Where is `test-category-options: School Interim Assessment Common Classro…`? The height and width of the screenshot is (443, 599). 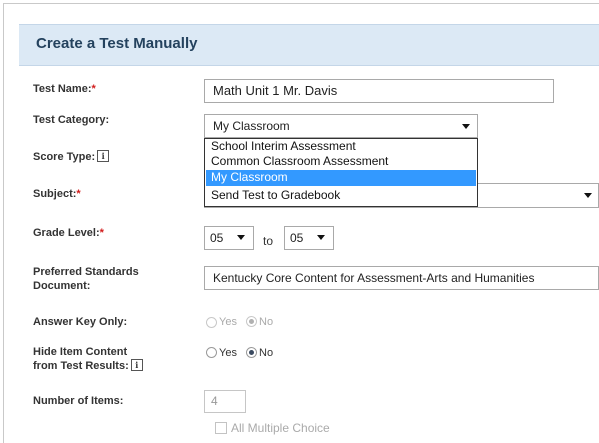 test-category-options: School Interim Assessment Common Classro… is located at coordinates (341, 172).